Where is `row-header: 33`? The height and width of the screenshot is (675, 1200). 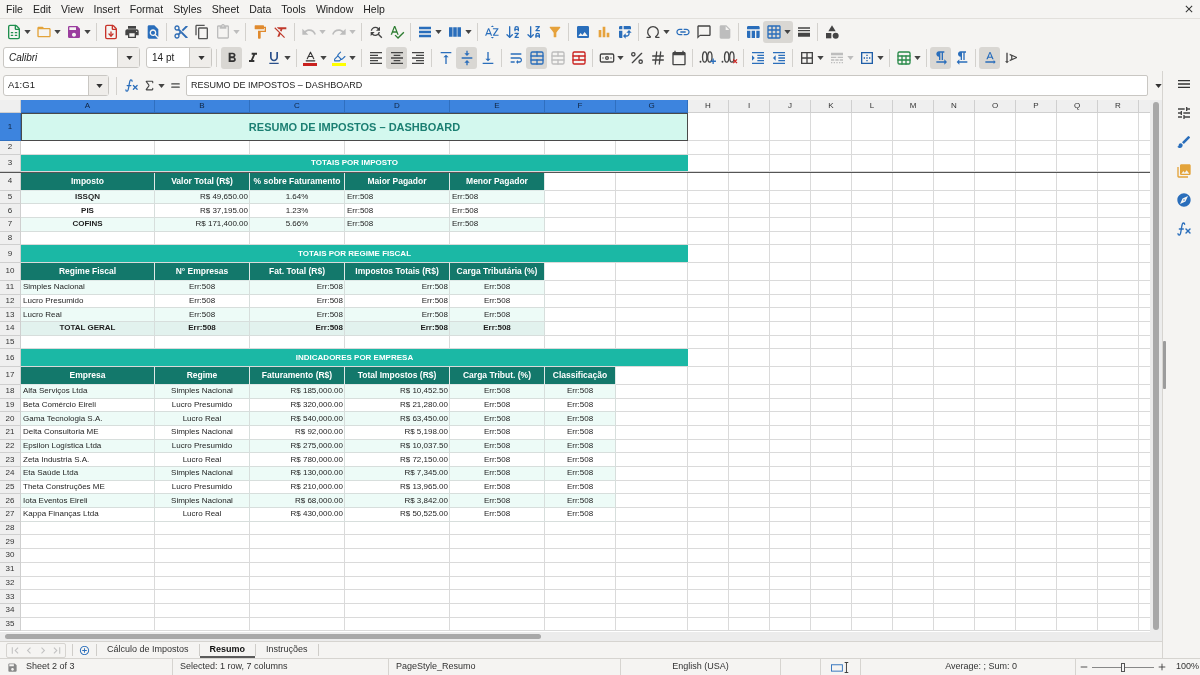
row-header: 33 is located at coordinates (10, 597).